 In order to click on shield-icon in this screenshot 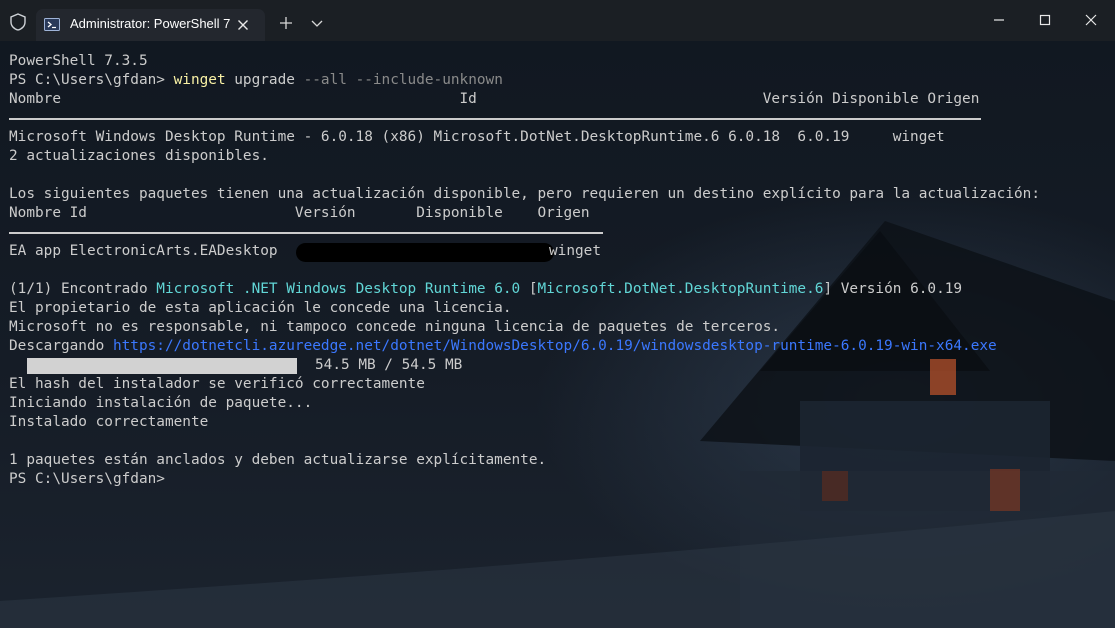, I will do `click(18, 22)`.